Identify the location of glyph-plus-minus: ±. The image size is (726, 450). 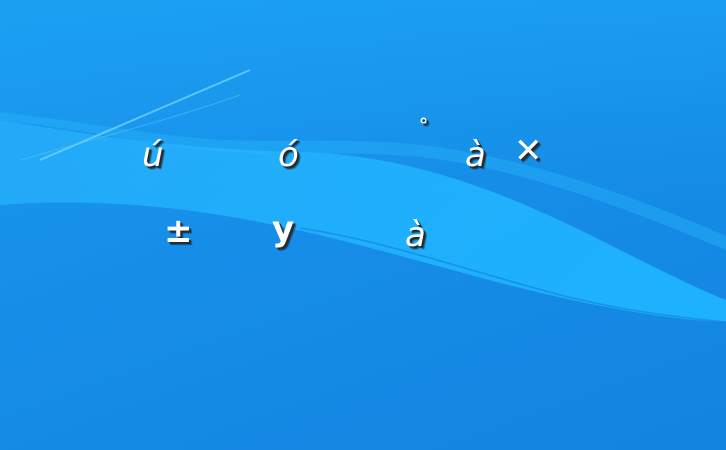
(178, 231).